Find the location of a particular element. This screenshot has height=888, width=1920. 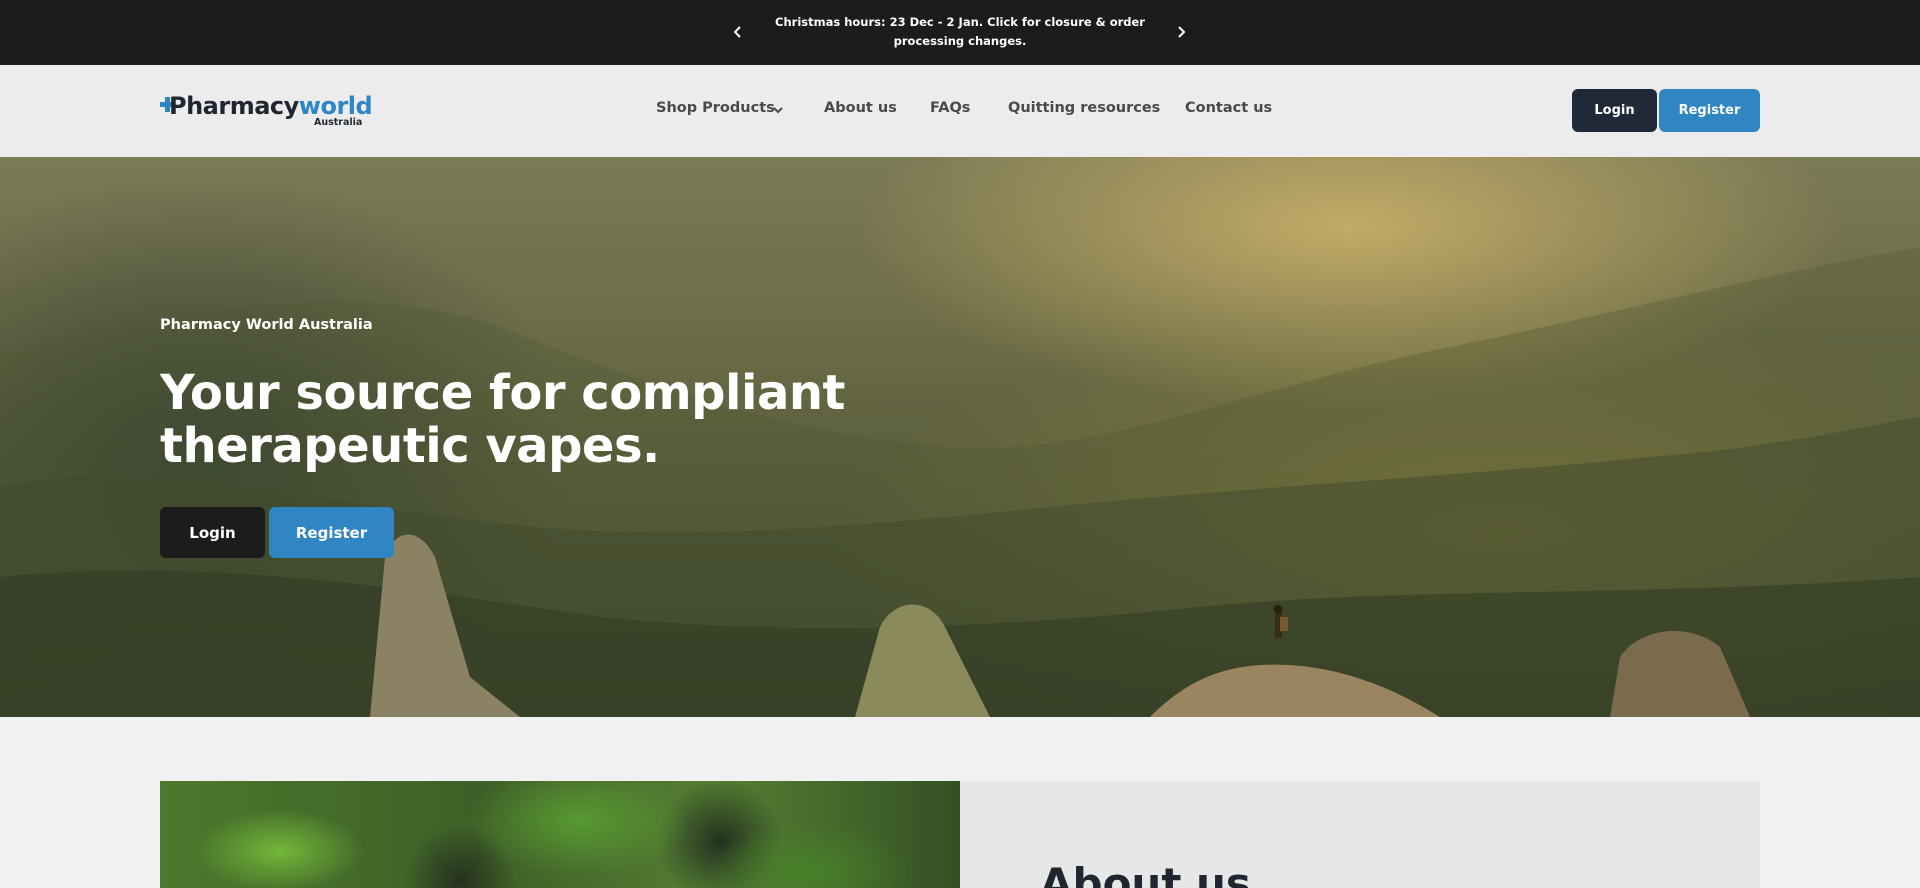

header-login-button: Login is located at coordinates (1614, 110).